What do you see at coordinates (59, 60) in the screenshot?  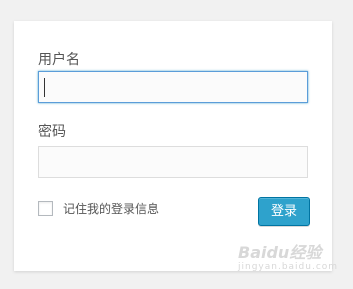 I see `username-label: 用户名` at bounding box center [59, 60].